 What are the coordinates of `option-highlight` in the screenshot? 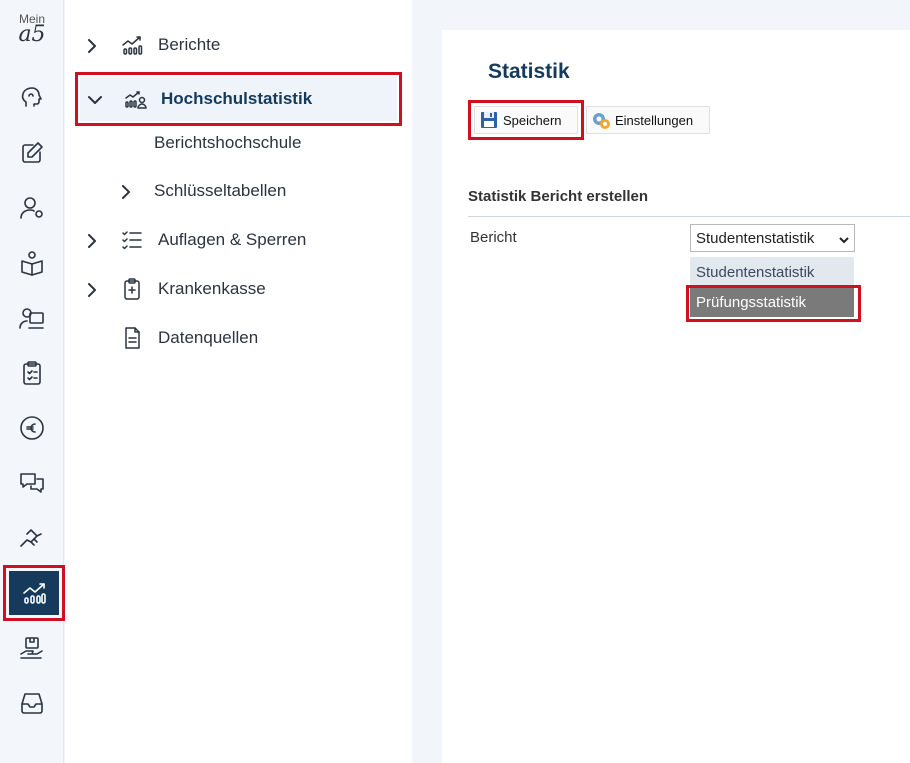 It's located at (773, 303).